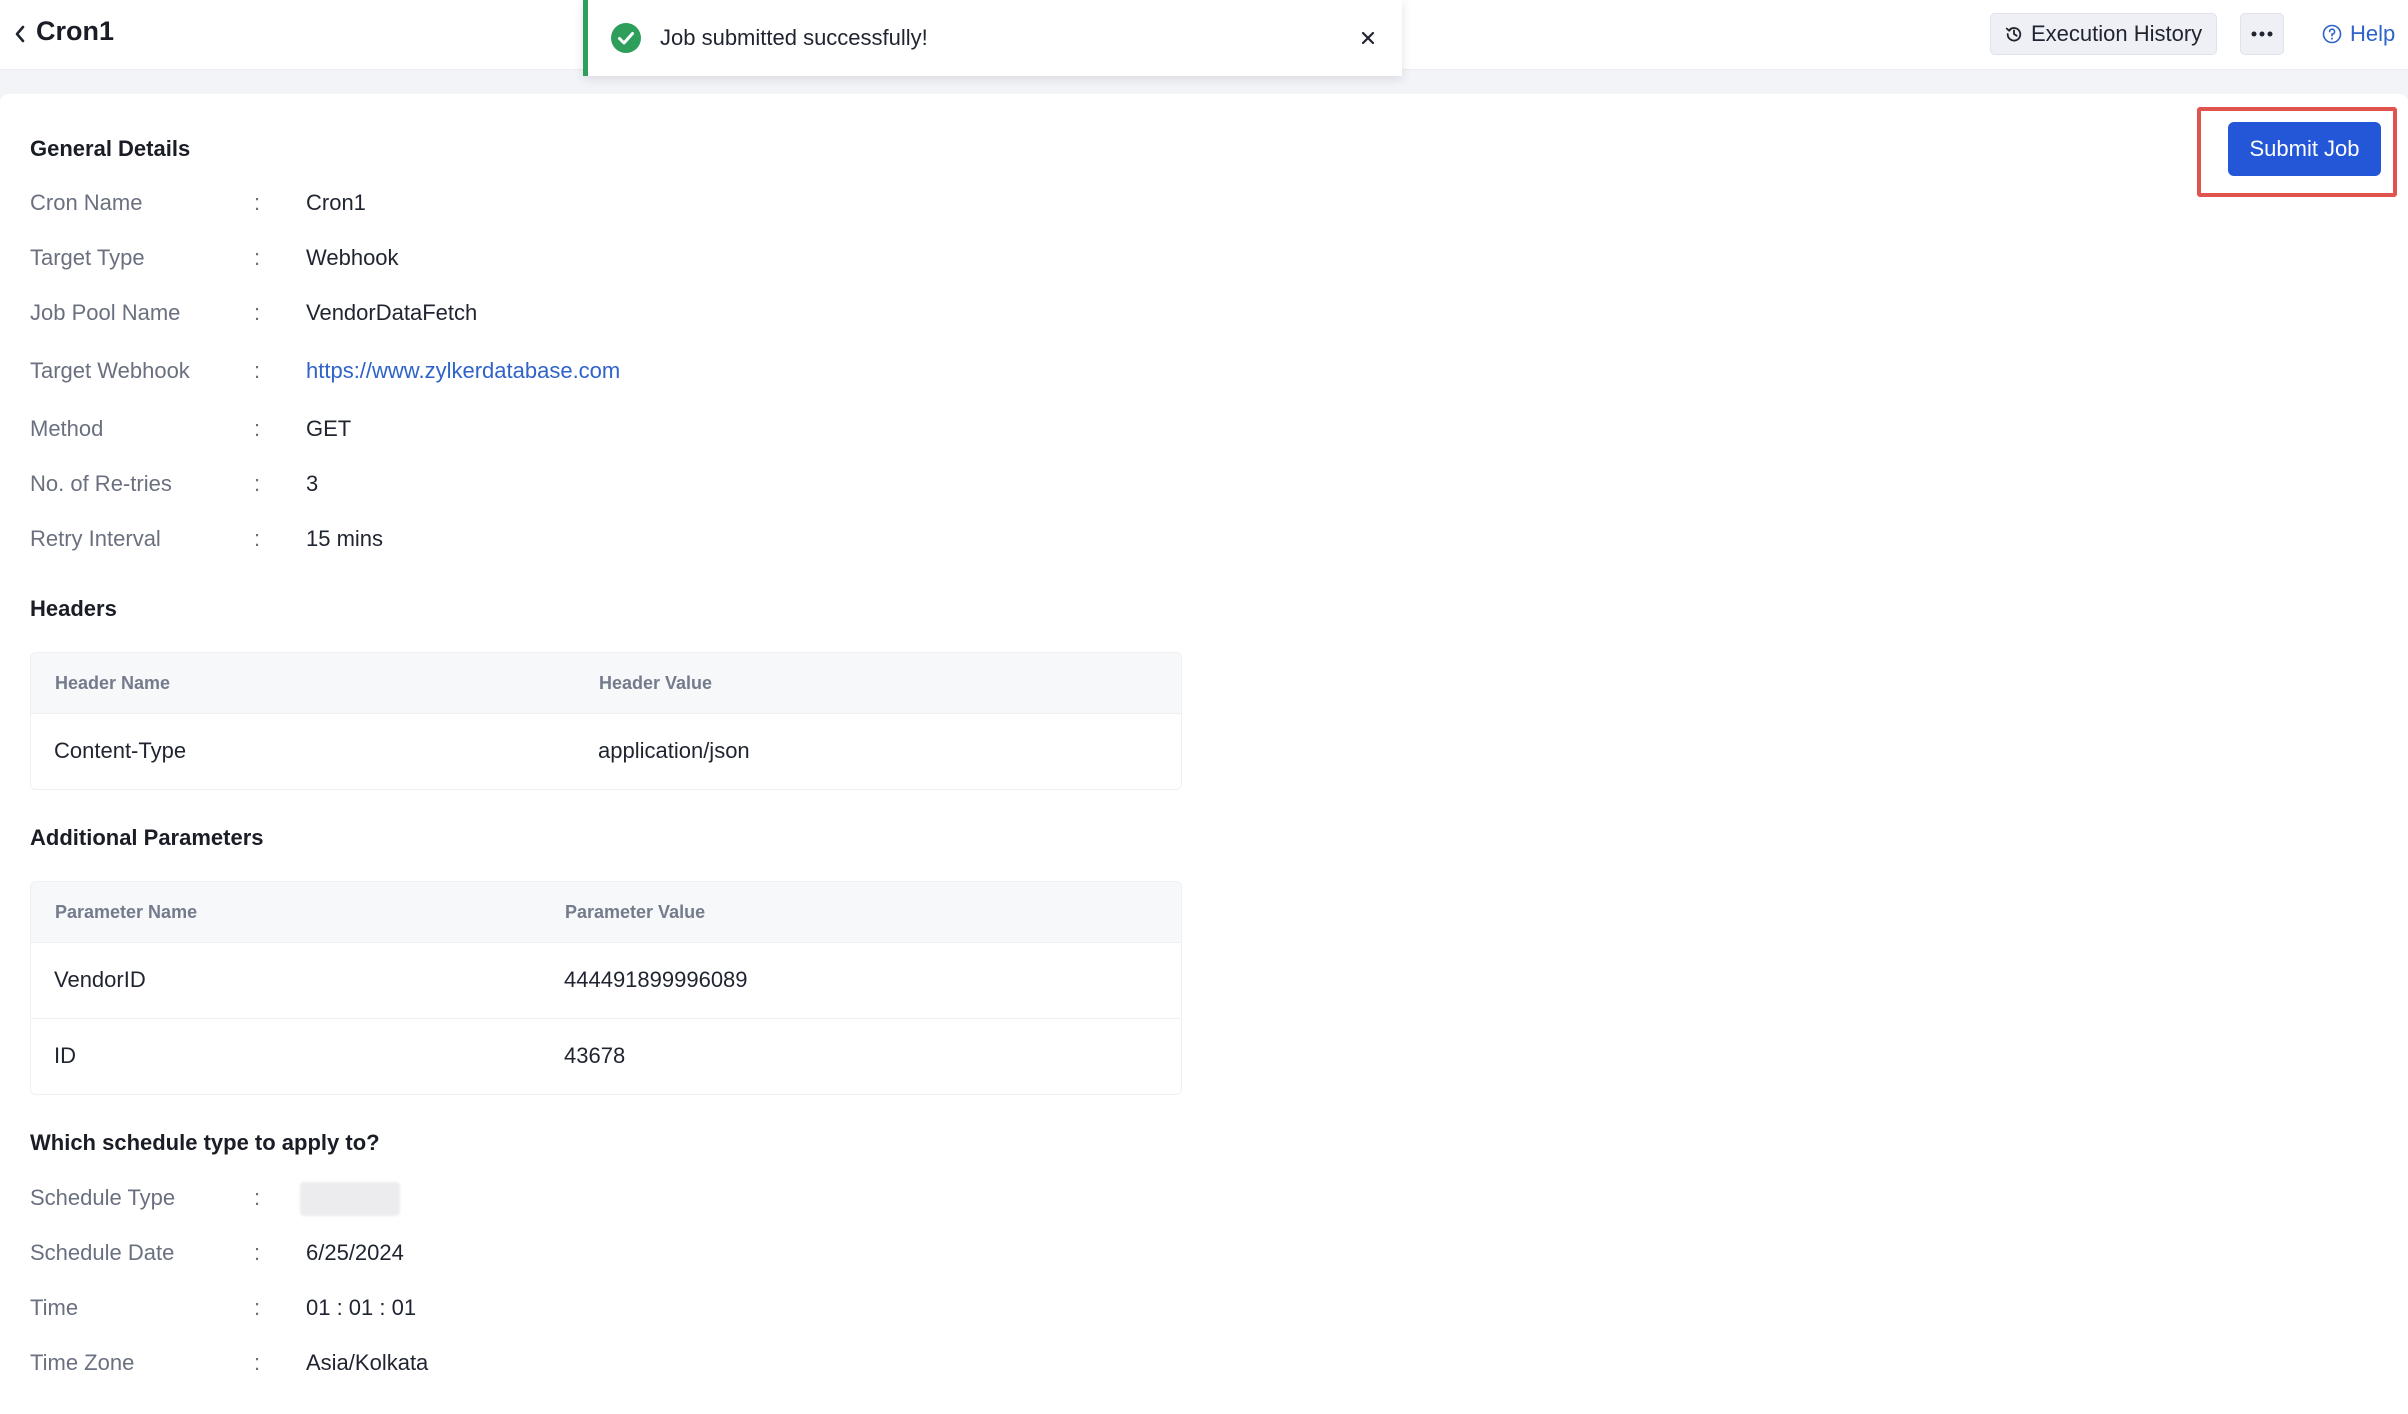  What do you see at coordinates (352, 257) in the screenshot?
I see `field-value-target-type: Webhook` at bounding box center [352, 257].